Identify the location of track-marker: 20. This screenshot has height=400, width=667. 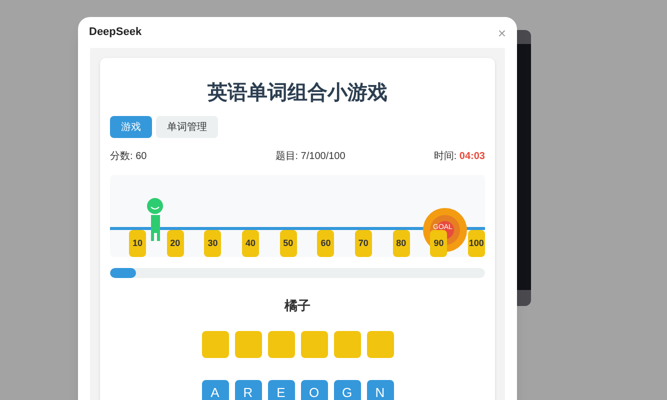
(175, 243).